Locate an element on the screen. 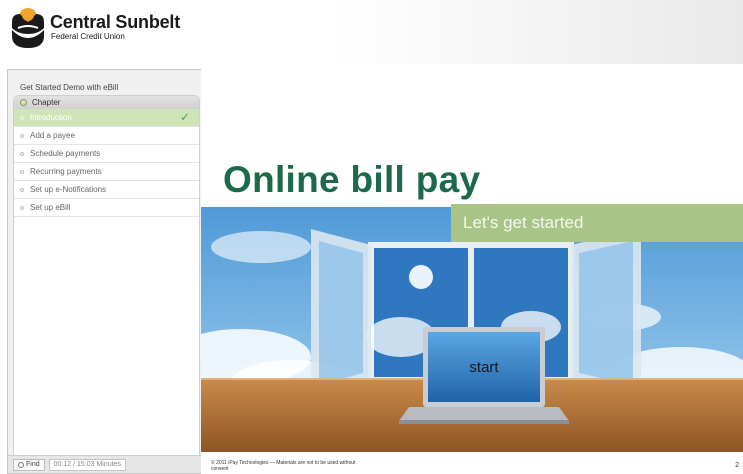 The height and width of the screenshot is (474, 743). chapter-item-schedule-payments: Schedule payments is located at coordinates (106, 154).